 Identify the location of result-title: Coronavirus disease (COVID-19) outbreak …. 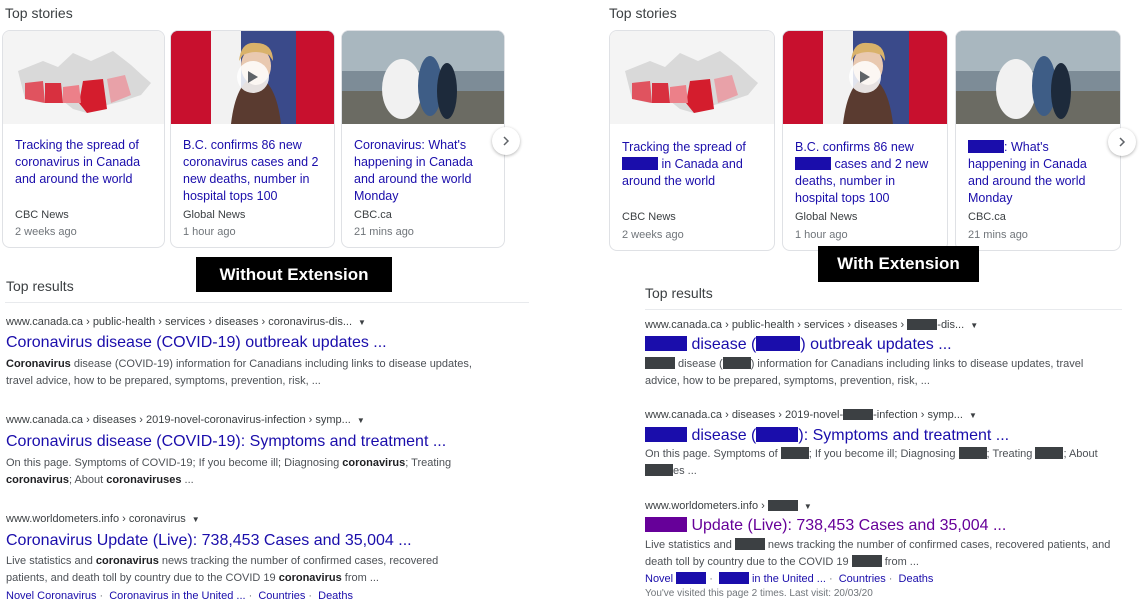
(196, 343).